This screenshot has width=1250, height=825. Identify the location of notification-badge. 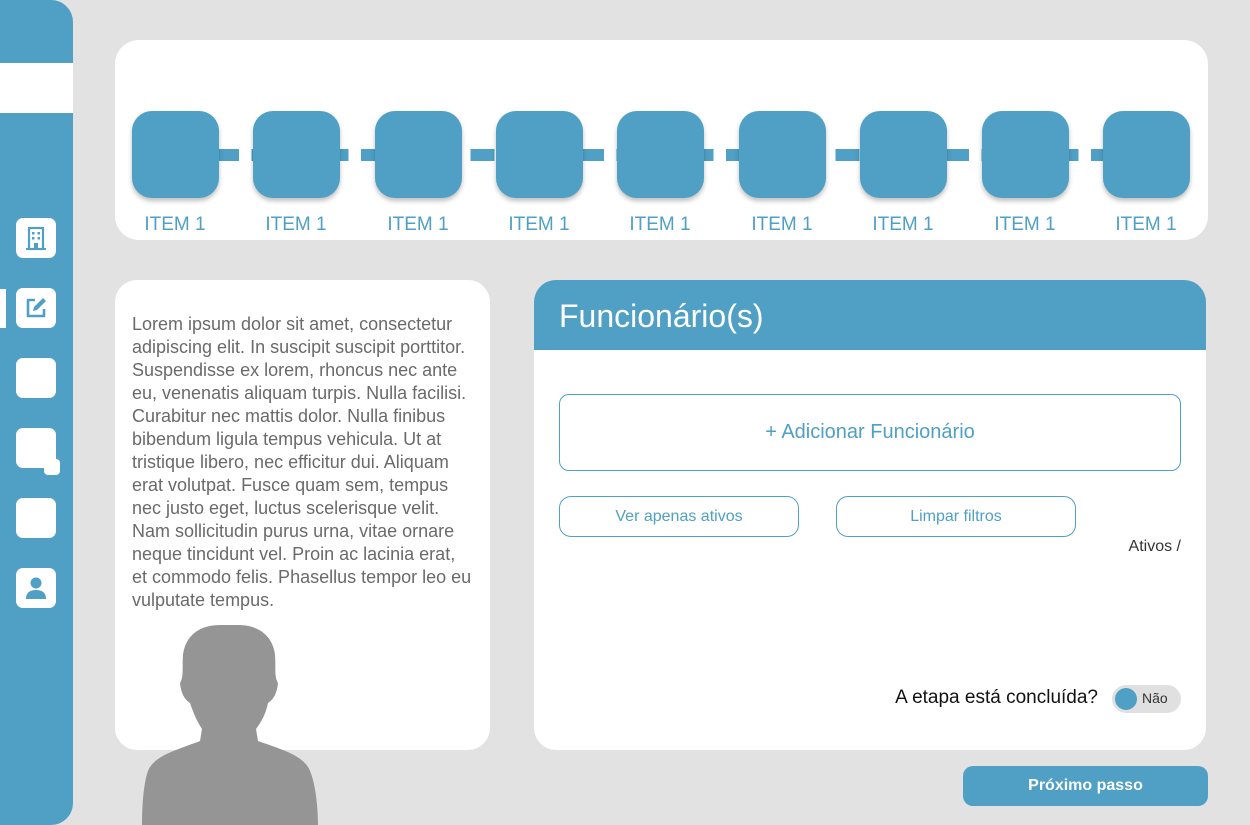
(52, 467).